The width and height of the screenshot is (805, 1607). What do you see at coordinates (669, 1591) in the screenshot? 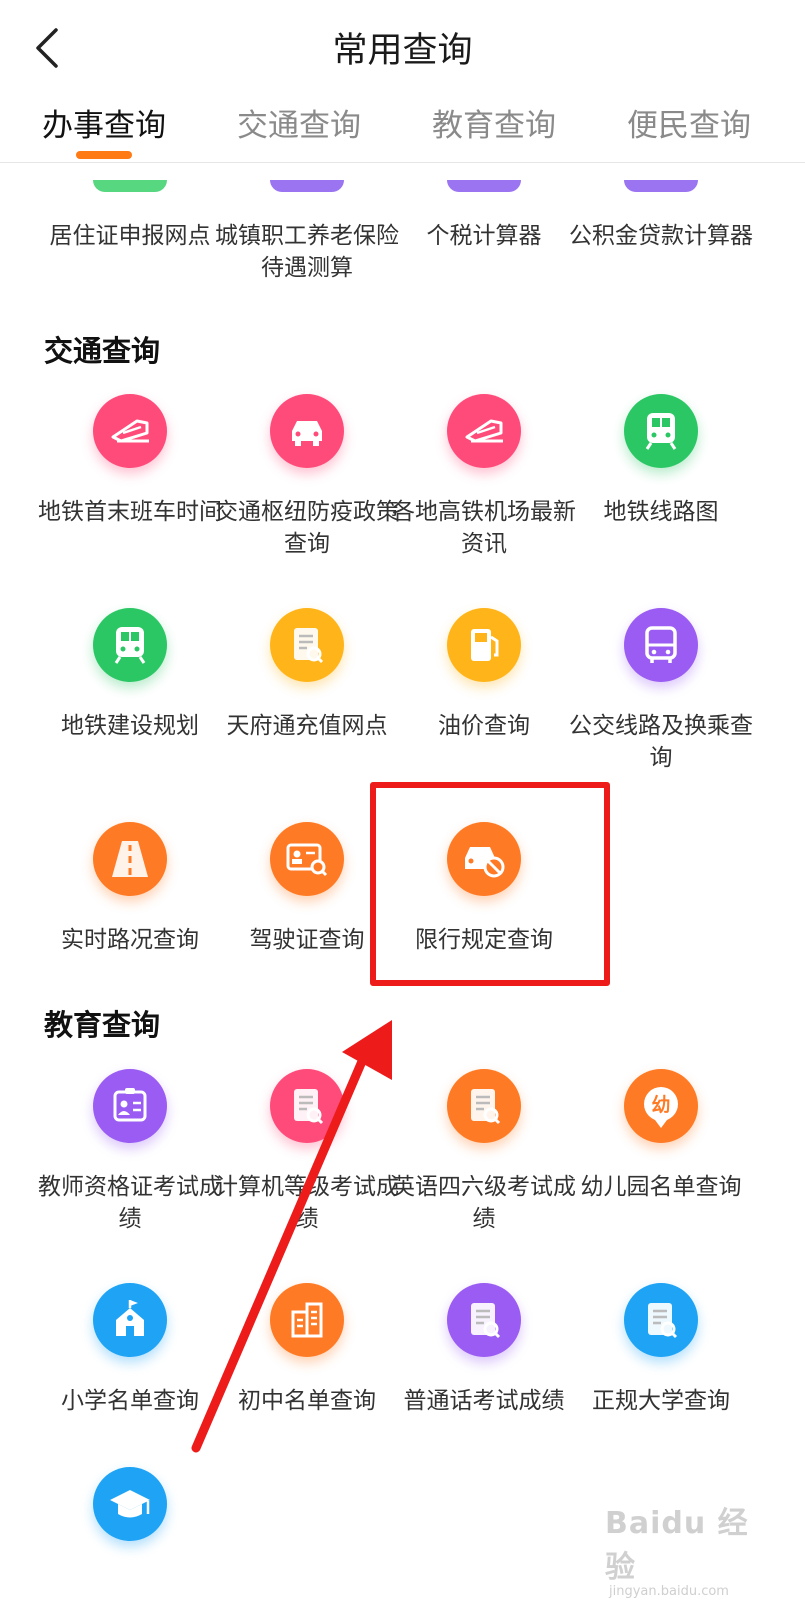
I see `watermark-url: jingyan.baidu.com` at bounding box center [669, 1591].